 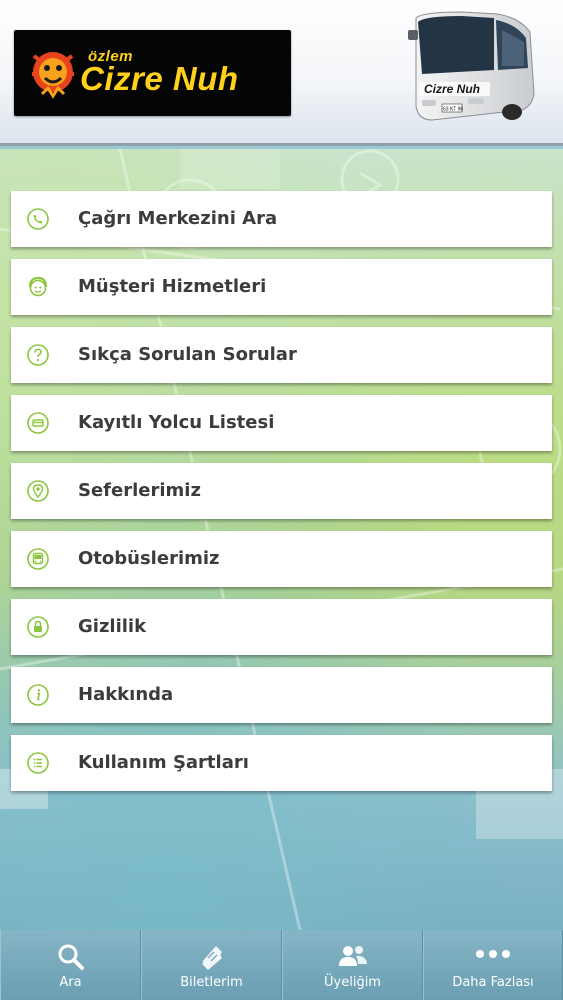 What do you see at coordinates (187, 354) in the screenshot?
I see `menu-label: Sıkça Sorulan Sorular` at bounding box center [187, 354].